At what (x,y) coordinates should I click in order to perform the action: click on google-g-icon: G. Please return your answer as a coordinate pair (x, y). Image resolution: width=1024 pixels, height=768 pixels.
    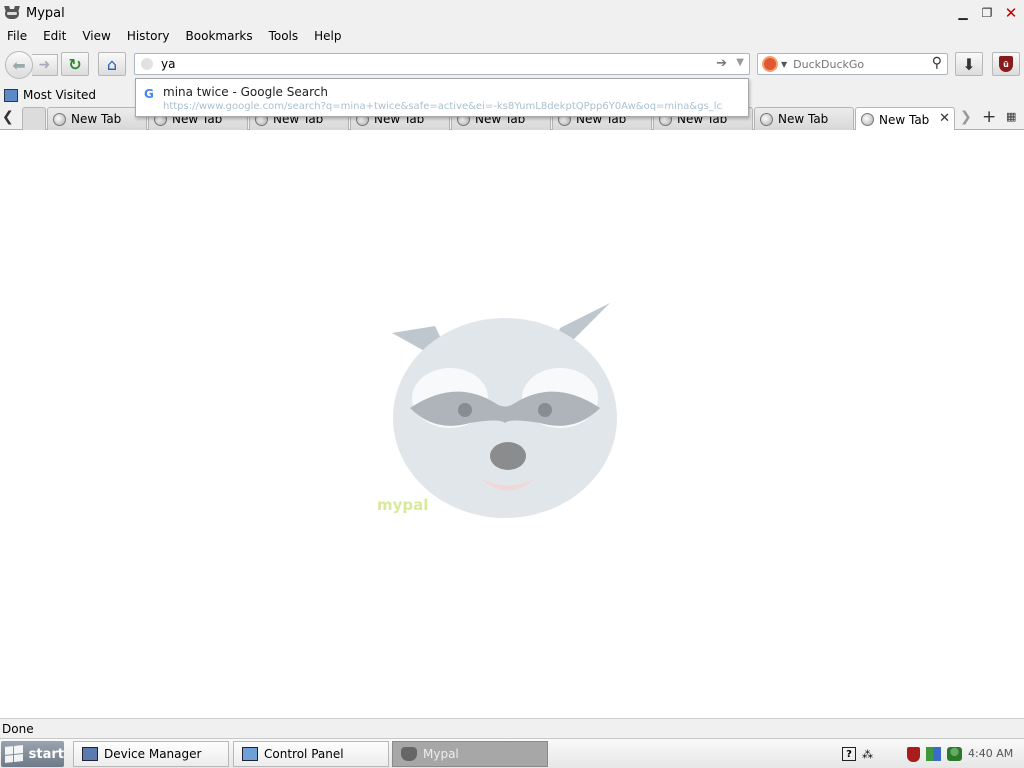
    Looking at the image, I should click on (149, 94).